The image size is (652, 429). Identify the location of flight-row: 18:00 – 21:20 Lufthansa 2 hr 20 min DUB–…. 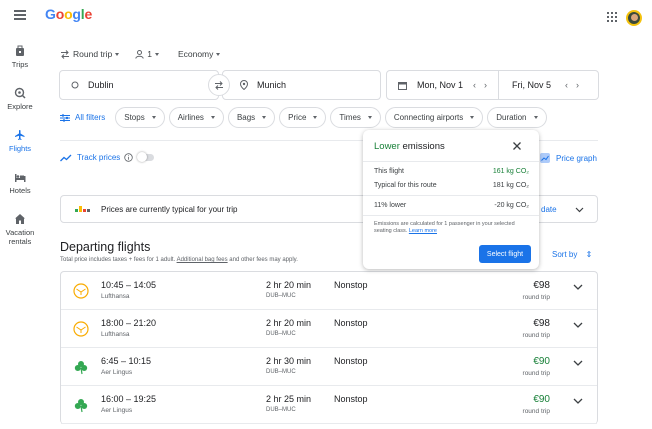
(329, 329).